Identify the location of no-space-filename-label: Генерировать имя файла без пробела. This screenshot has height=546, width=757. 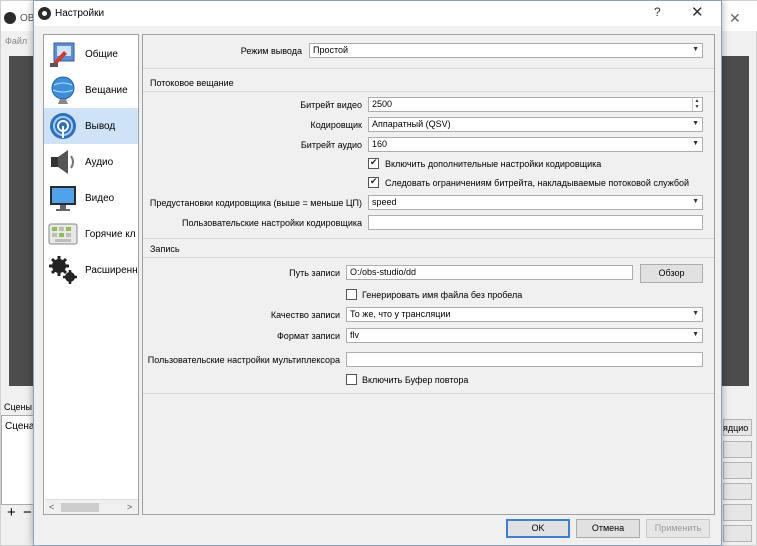
(442, 295).